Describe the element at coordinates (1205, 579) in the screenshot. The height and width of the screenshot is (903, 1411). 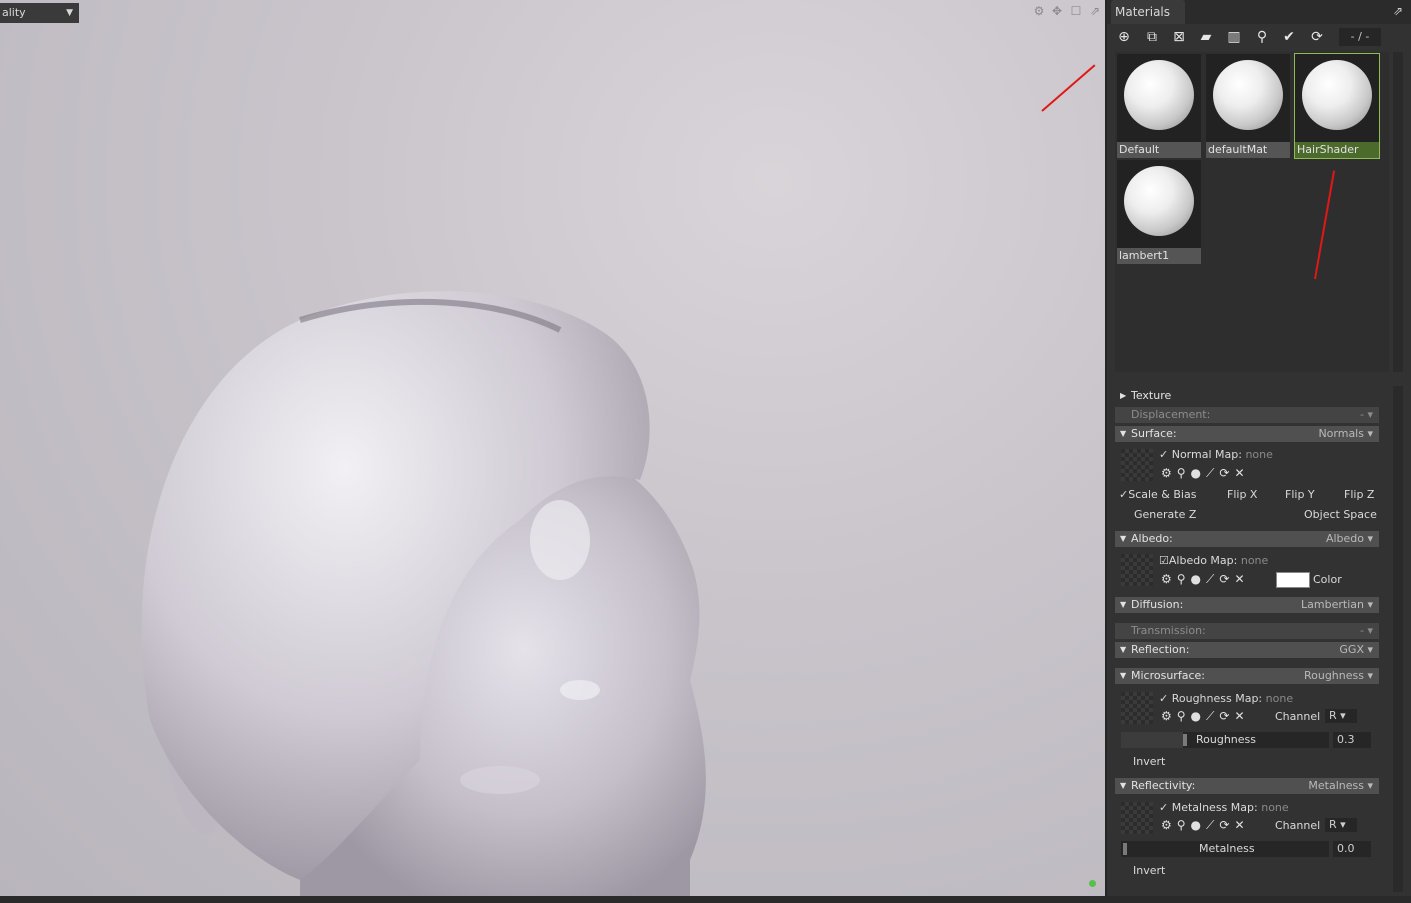
I see `albedo-map-tools: ⚙⚲●⟋⟳✕` at that location.